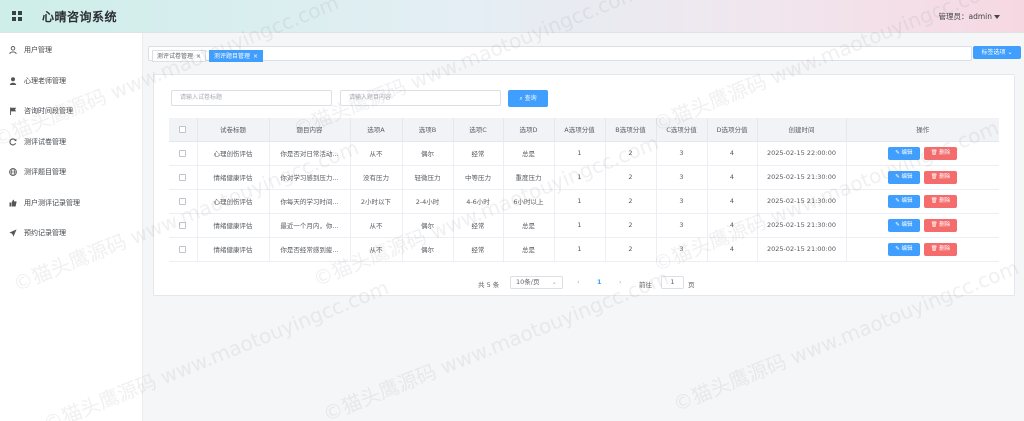 The width and height of the screenshot is (1024, 421). I want to click on sidebar-item-teacher: 心理老师管理, so click(71, 81).